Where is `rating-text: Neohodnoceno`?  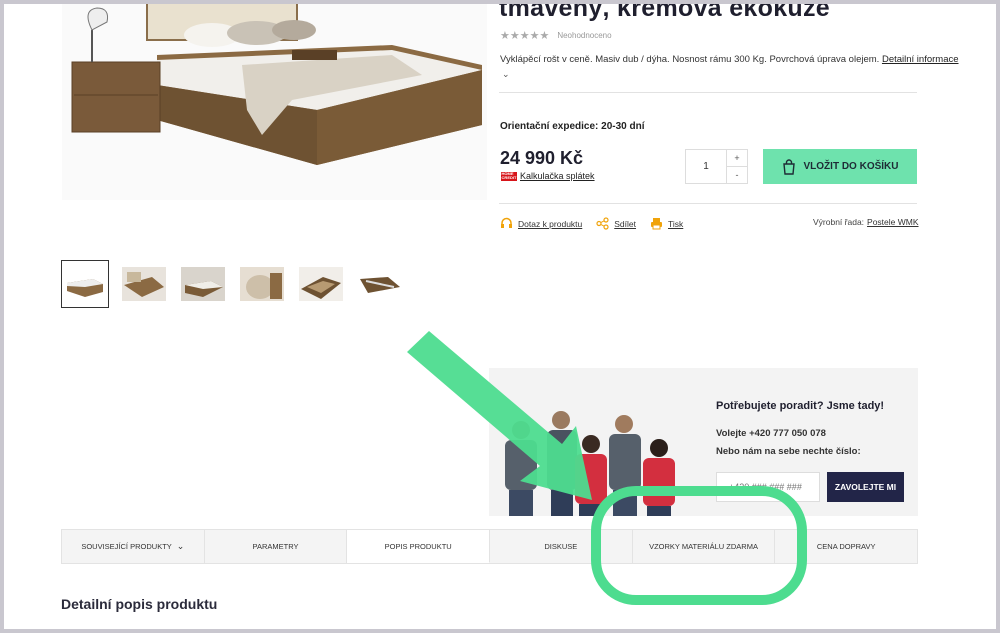
rating-text: Neohodnoceno is located at coordinates (584, 35).